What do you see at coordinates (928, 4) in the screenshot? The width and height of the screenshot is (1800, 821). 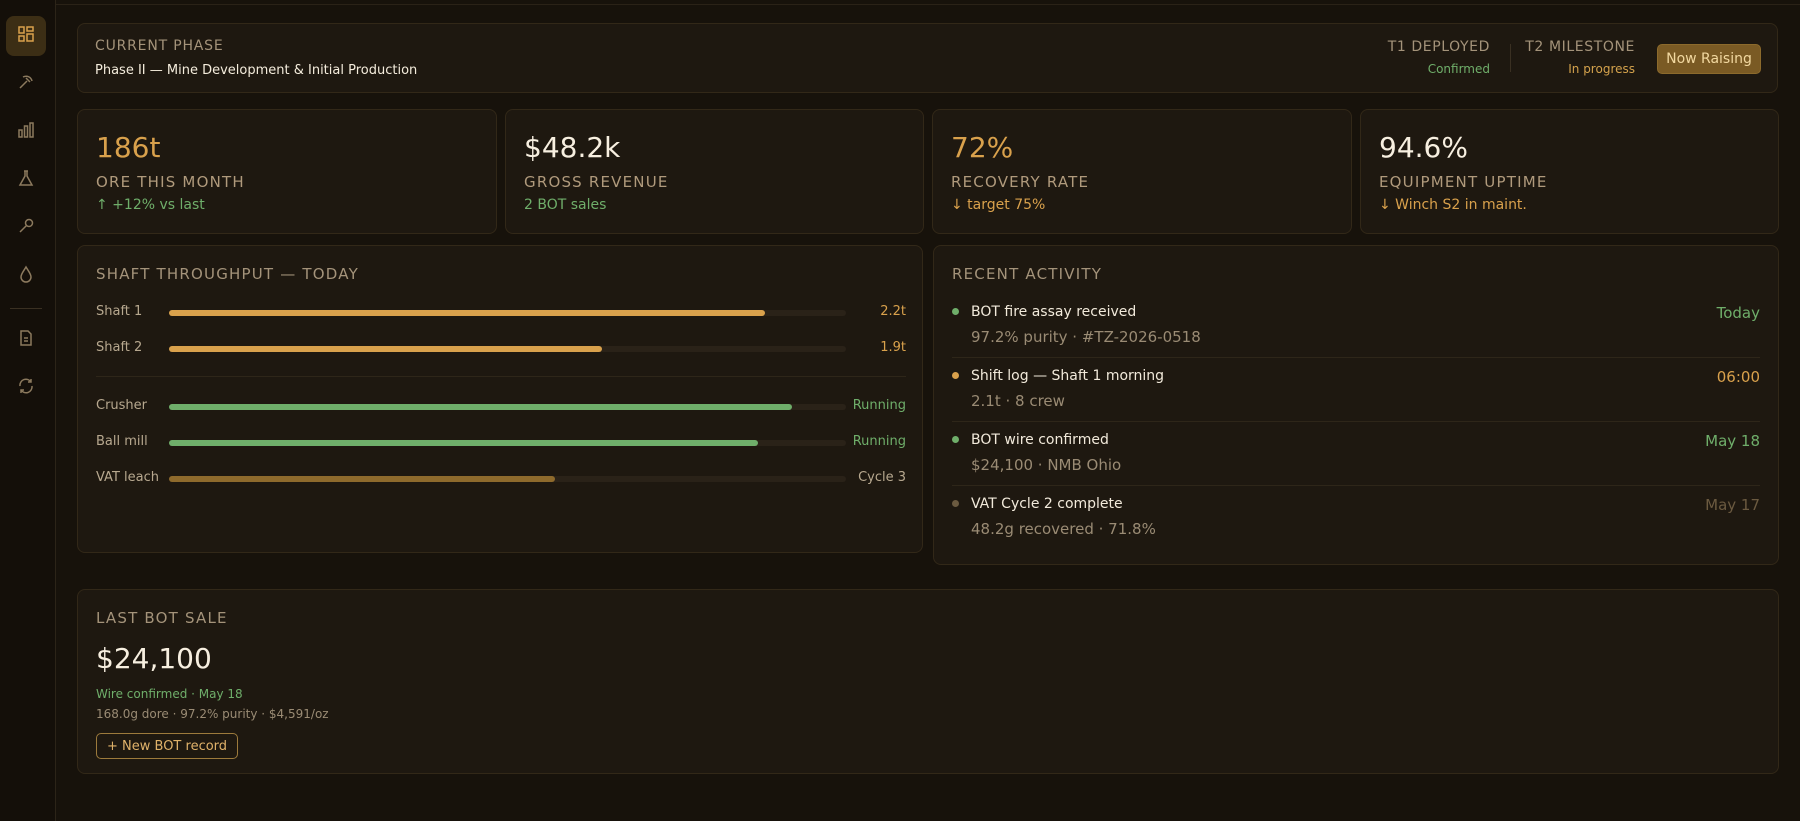 I see `top-divider` at bounding box center [928, 4].